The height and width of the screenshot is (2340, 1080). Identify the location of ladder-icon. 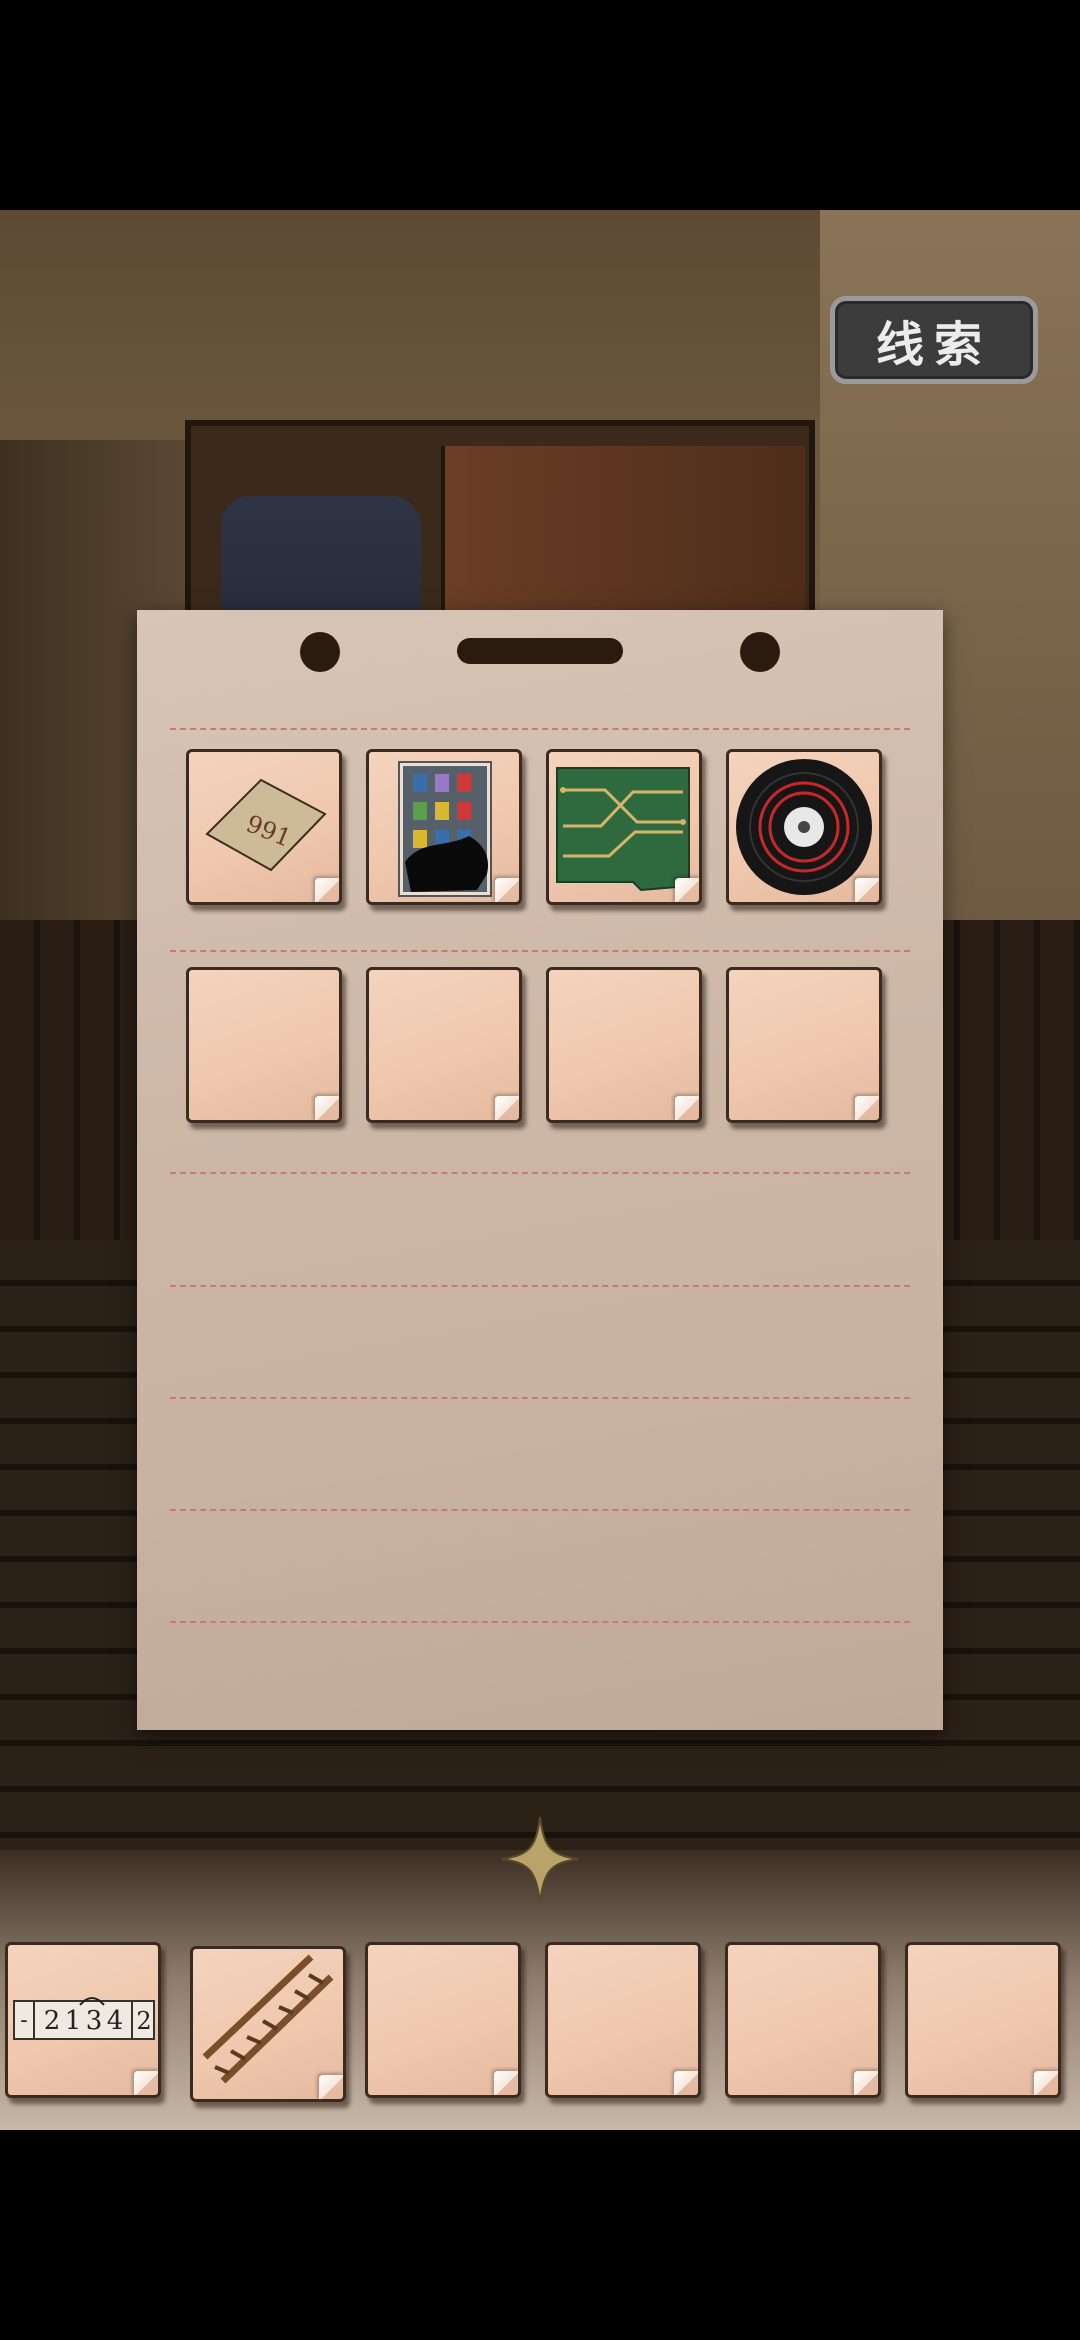
(268, 2019).